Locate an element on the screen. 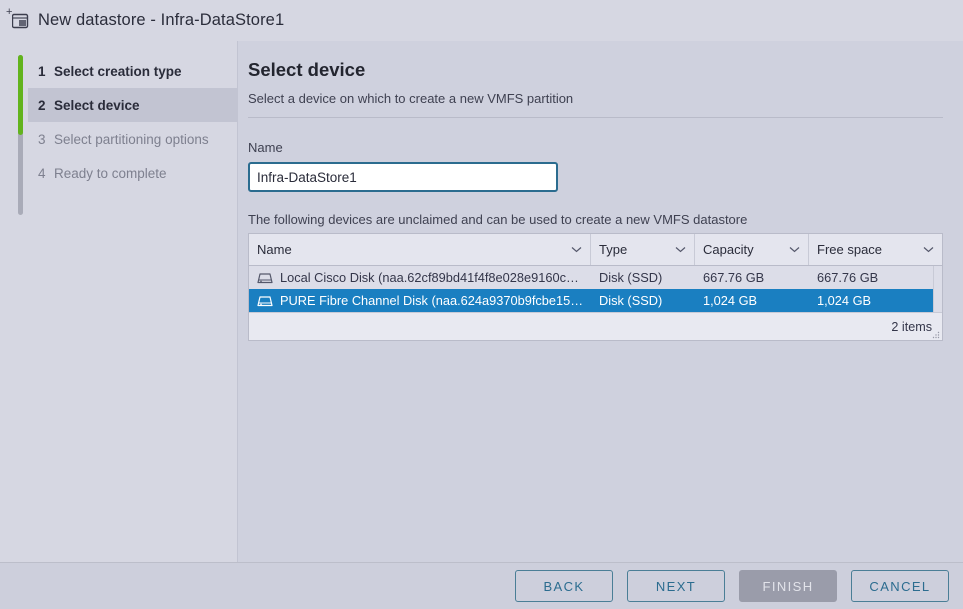  window-title-bar: + New datastore - Infra-DataStore1 is located at coordinates (481, 20).